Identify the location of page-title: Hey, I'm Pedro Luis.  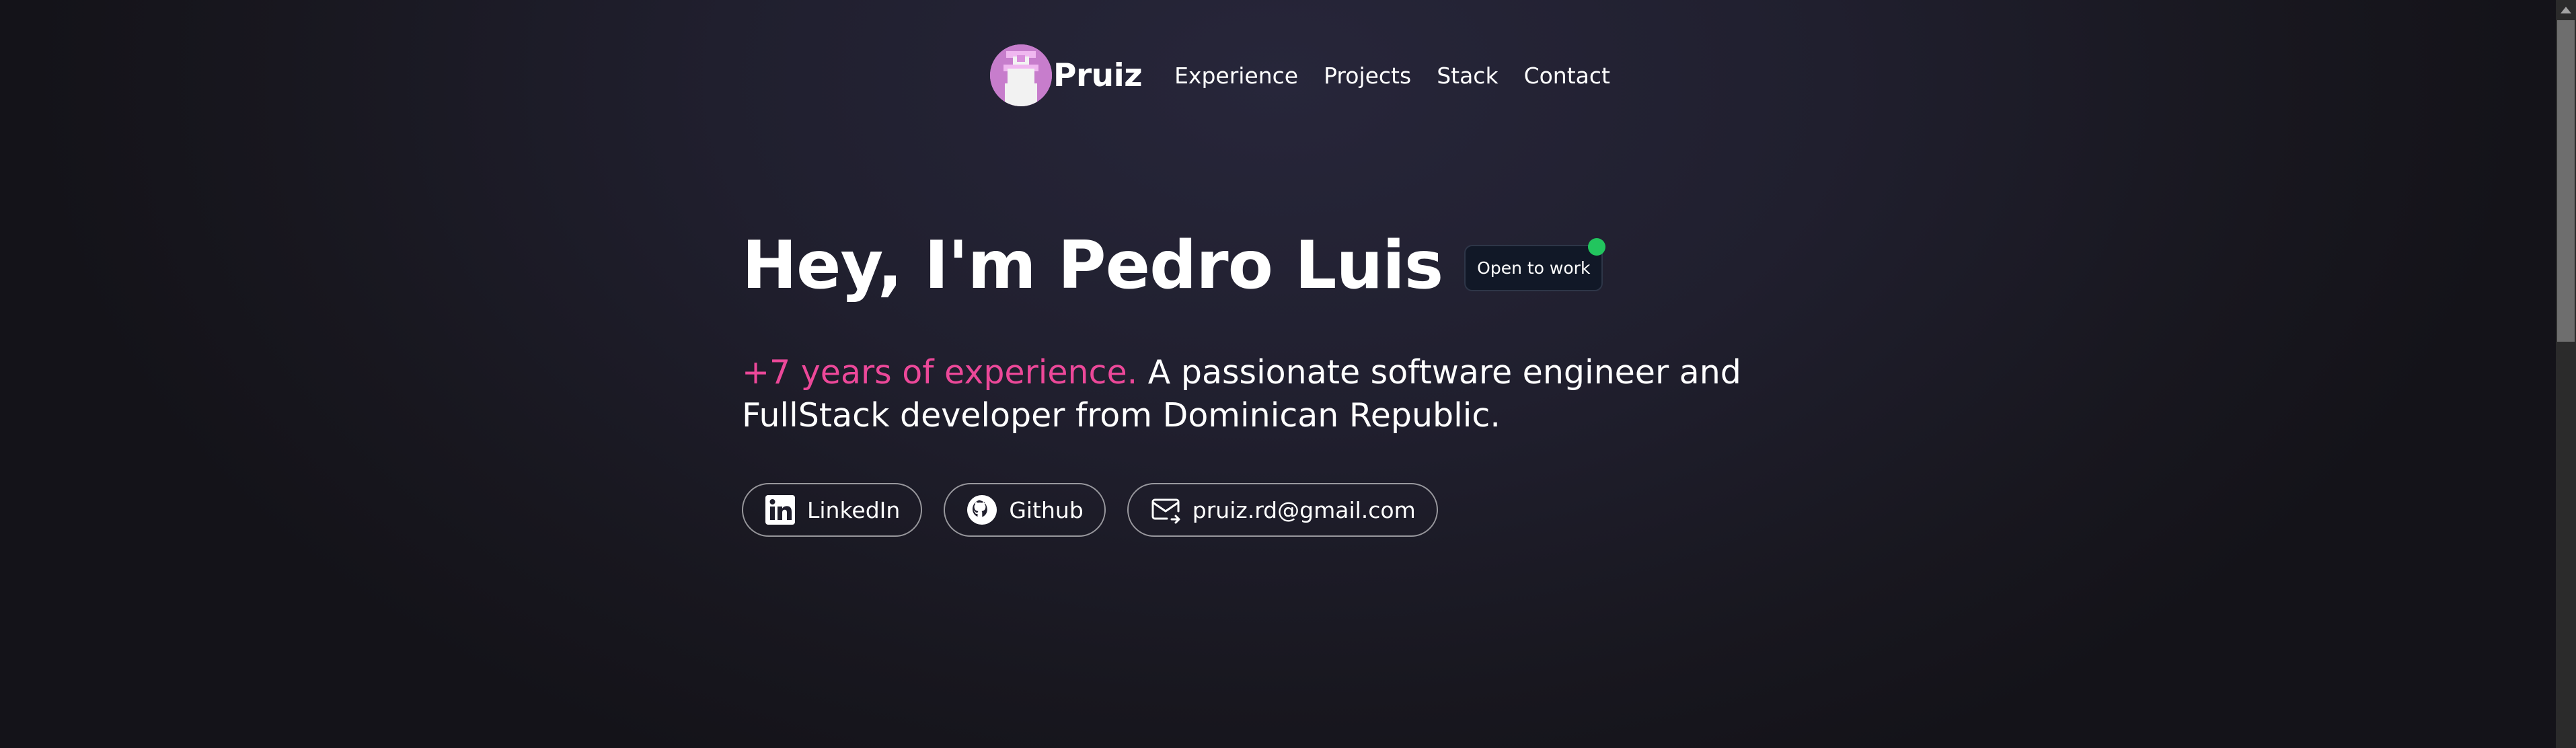
(1092, 265).